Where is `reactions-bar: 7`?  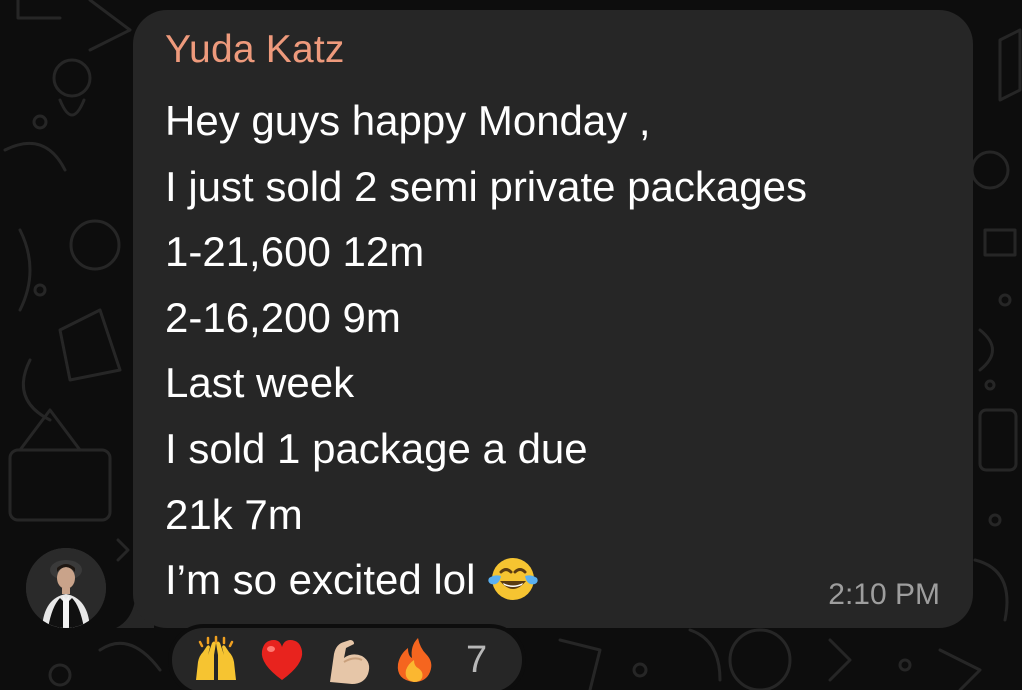 reactions-bar: 7 is located at coordinates (347, 657).